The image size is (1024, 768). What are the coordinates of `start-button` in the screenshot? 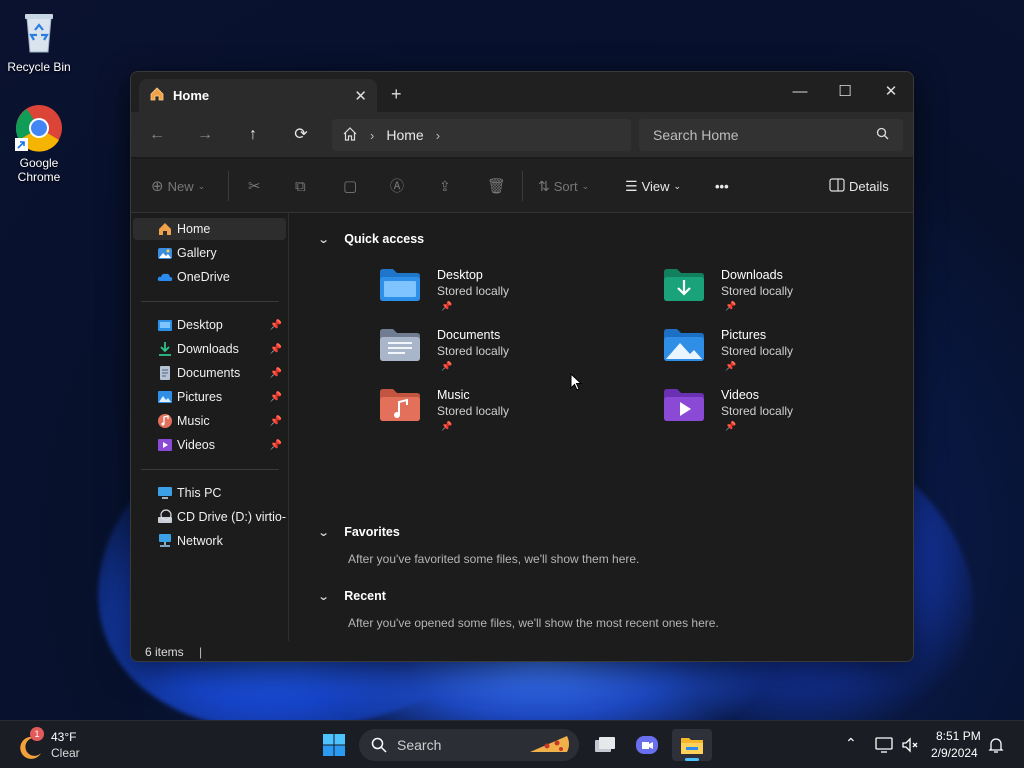 It's located at (334, 745).